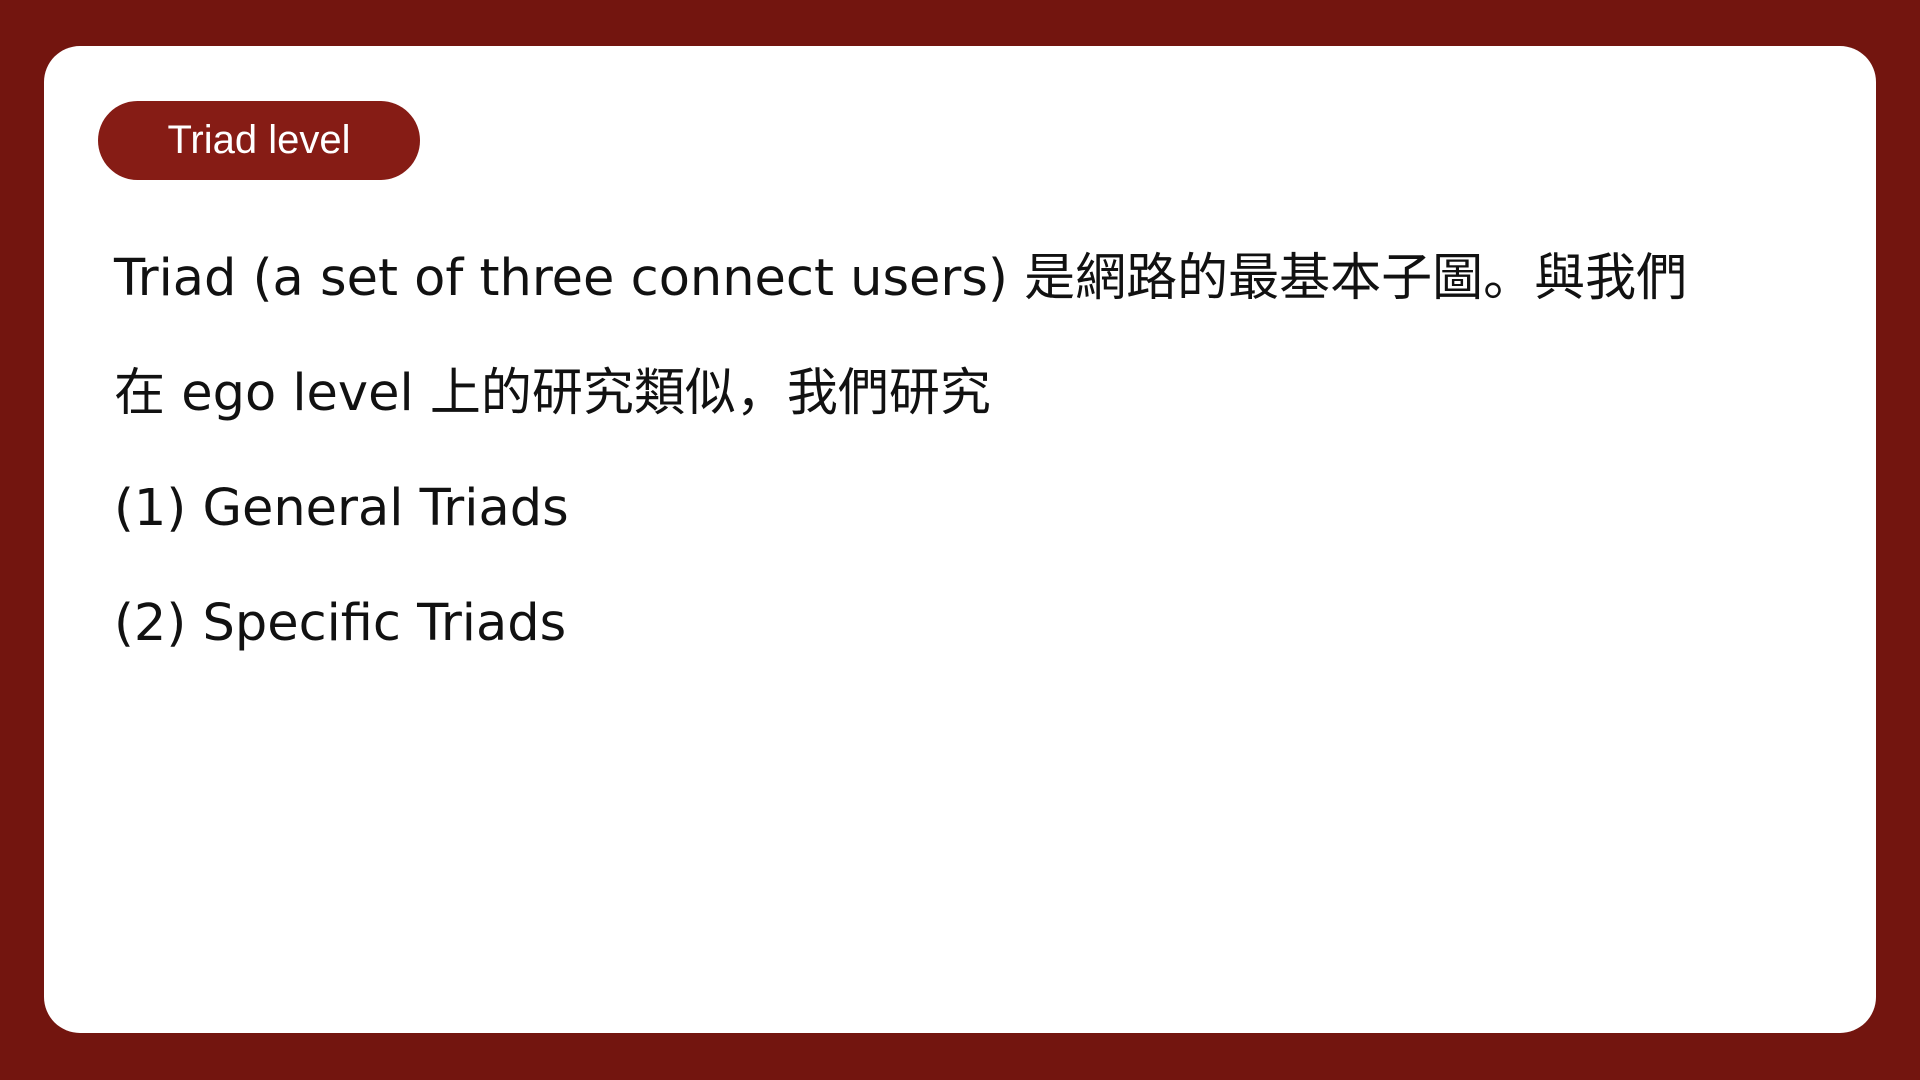  Describe the element at coordinates (340, 623) in the screenshot. I see `list-item-specific-triads: (2) Specific Triads` at that location.